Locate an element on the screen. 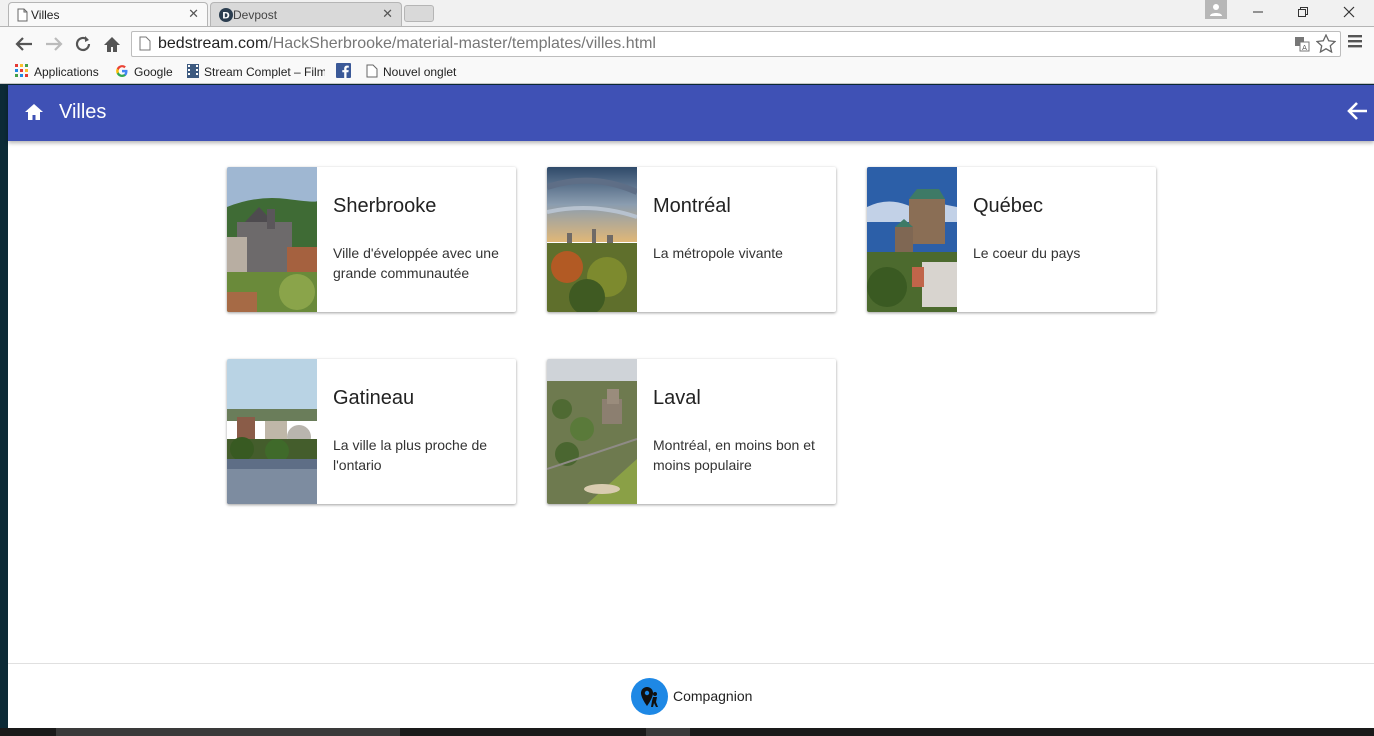 This screenshot has height=736, width=1374. tab-villes: Villes ✕ is located at coordinates (108, 14).